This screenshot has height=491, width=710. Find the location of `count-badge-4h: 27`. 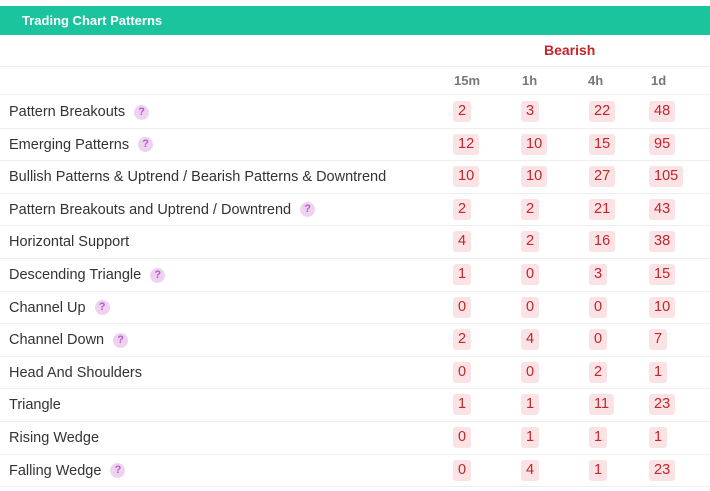

count-badge-4h: 27 is located at coordinates (602, 177).